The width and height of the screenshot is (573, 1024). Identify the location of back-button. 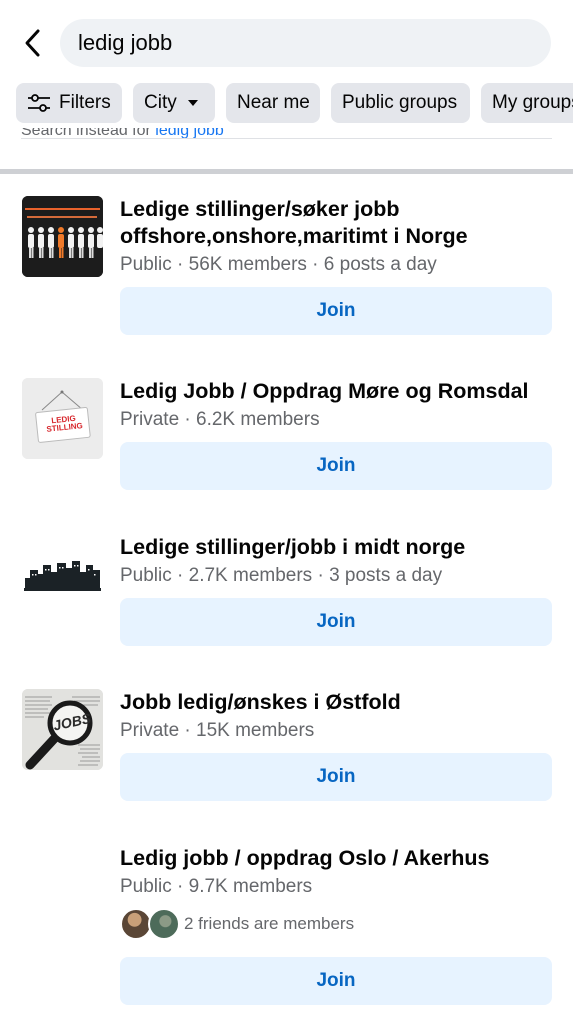
(33, 43).